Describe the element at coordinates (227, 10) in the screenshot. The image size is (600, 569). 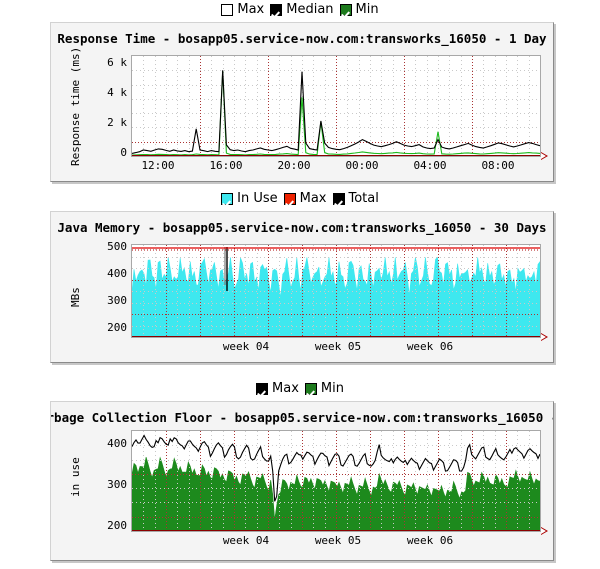
I see `checkbox-max` at that location.